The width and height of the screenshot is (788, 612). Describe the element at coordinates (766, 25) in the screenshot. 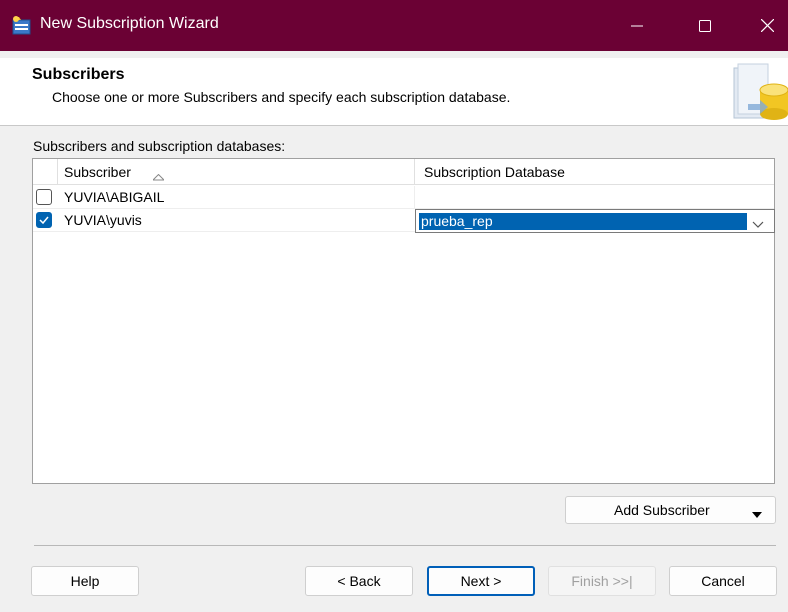

I see `close-button` at that location.